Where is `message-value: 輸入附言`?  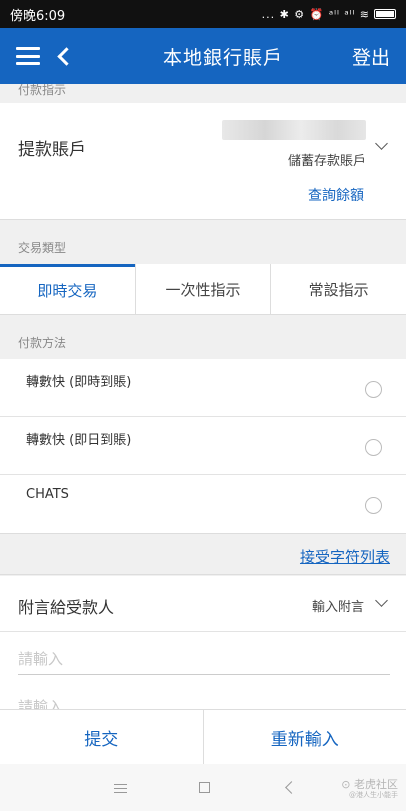
message-value: 輸入附言 is located at coordinates (337, 607).